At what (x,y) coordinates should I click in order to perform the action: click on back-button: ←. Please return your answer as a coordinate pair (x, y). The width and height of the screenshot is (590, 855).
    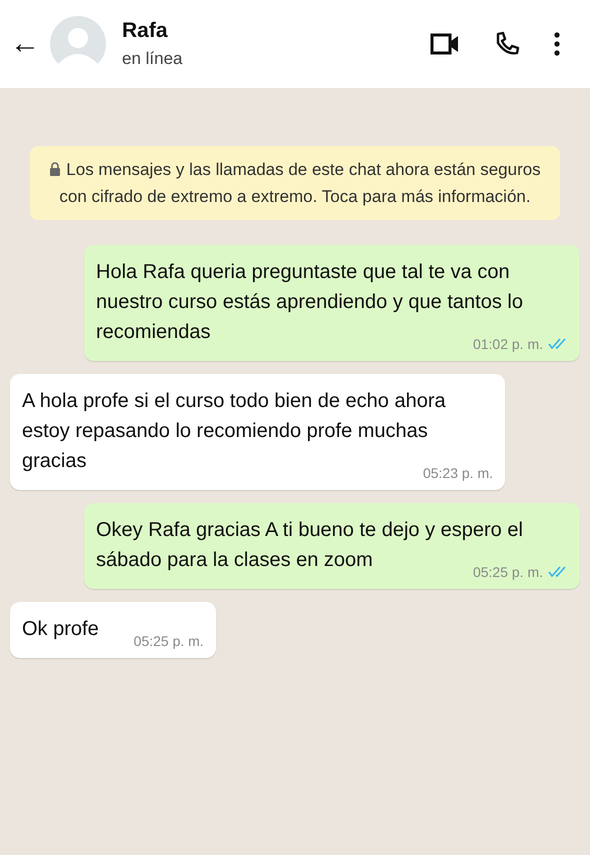
    Looking at the image, I should click on (25, 44).